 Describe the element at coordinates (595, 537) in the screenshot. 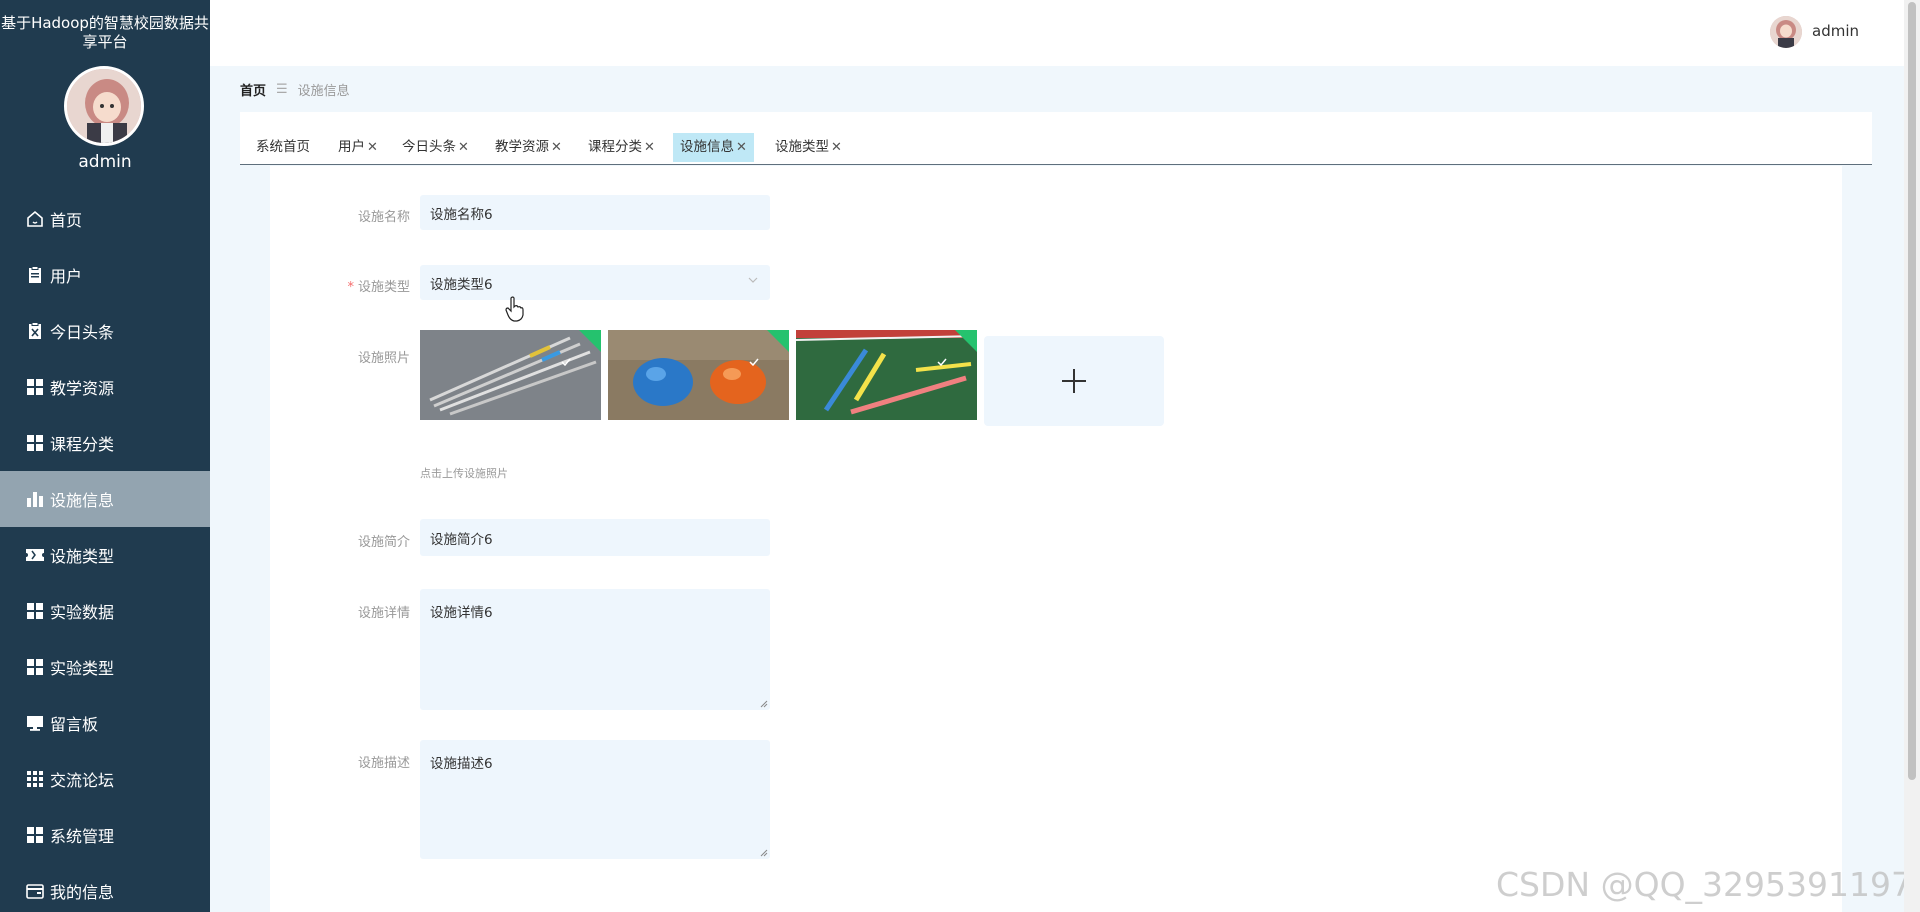

I see `facility-intro-input: 设施简介6` at that location.